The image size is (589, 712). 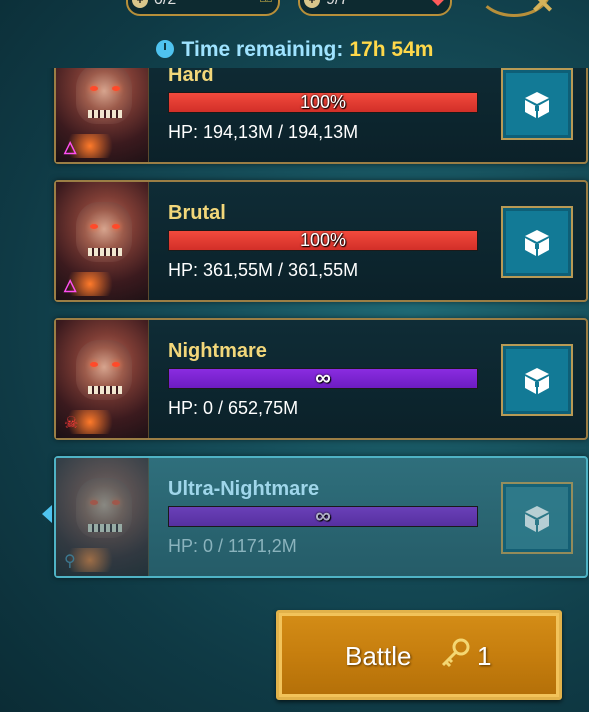 What do you see at coordinates (484, 656) in the screenshot?
I see `battle-cost: 1` at bounding box center [484, 656].